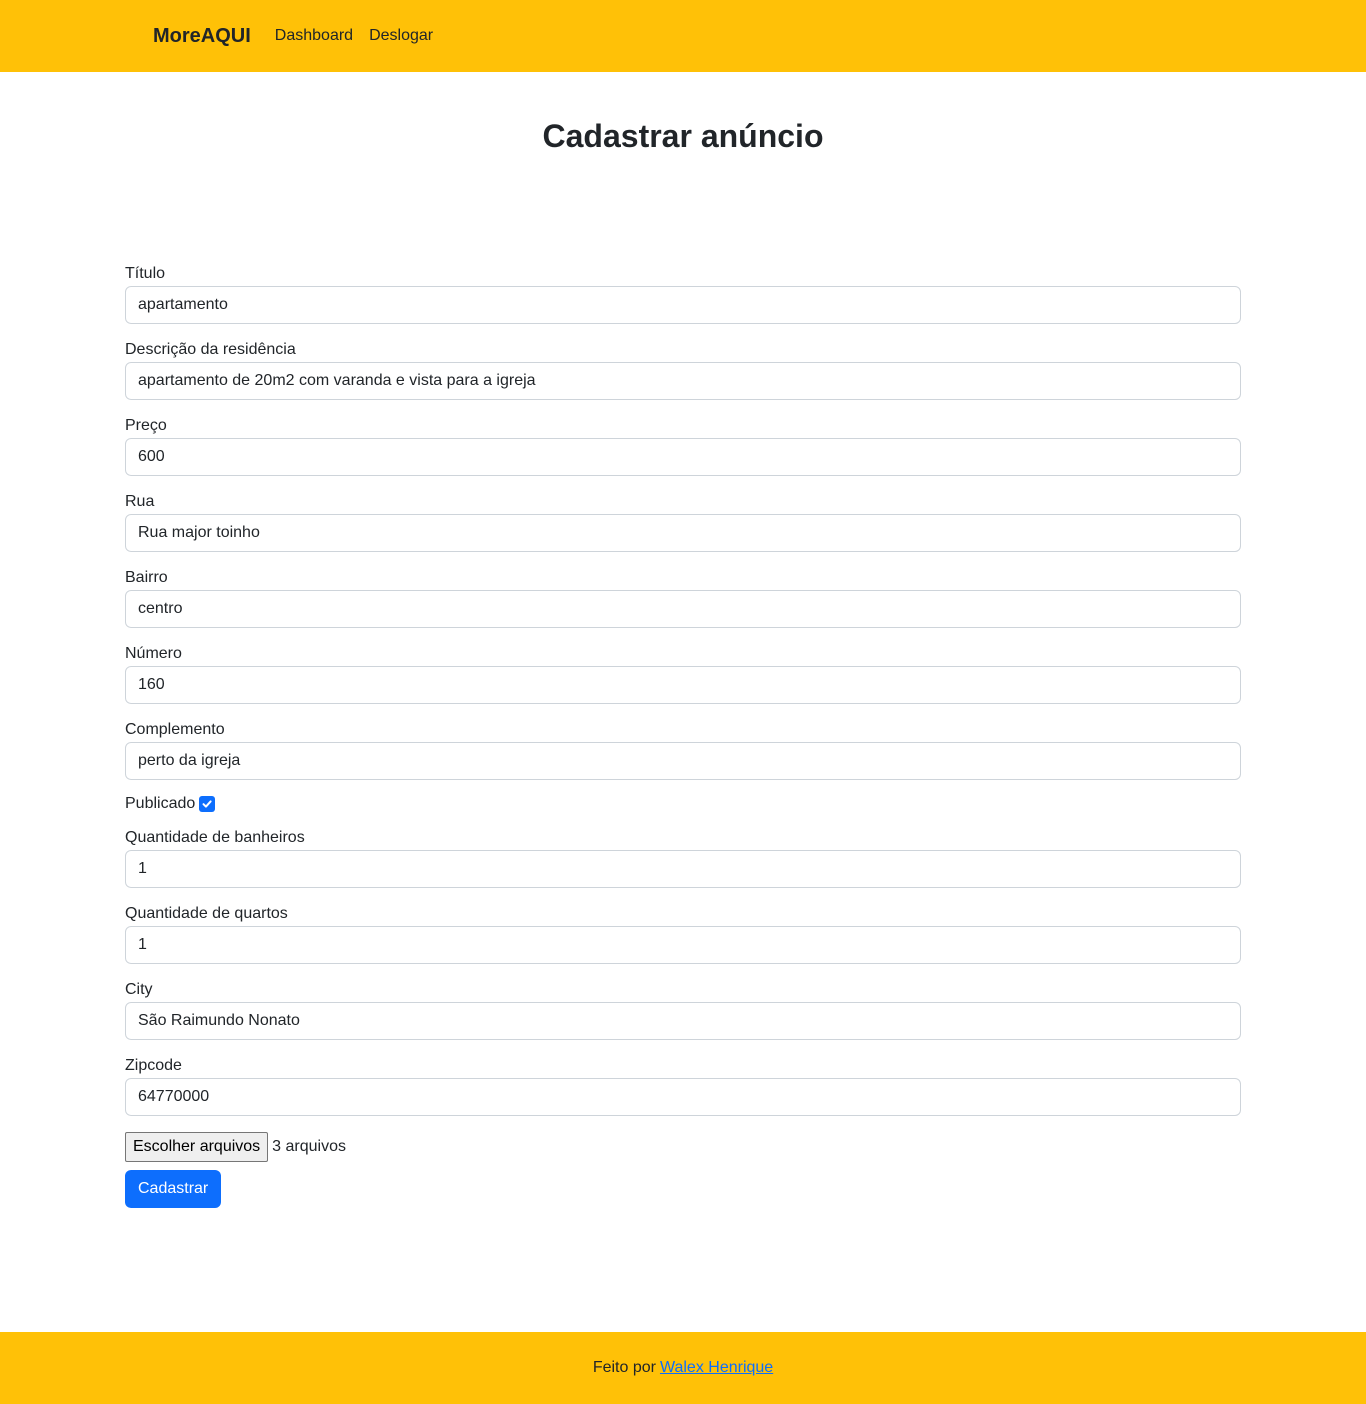 The width and height of the screenshot is (1366, 1404). Describe the element at coordinates (683, 945) in the screenshot. I see `quartos-input` at that location.